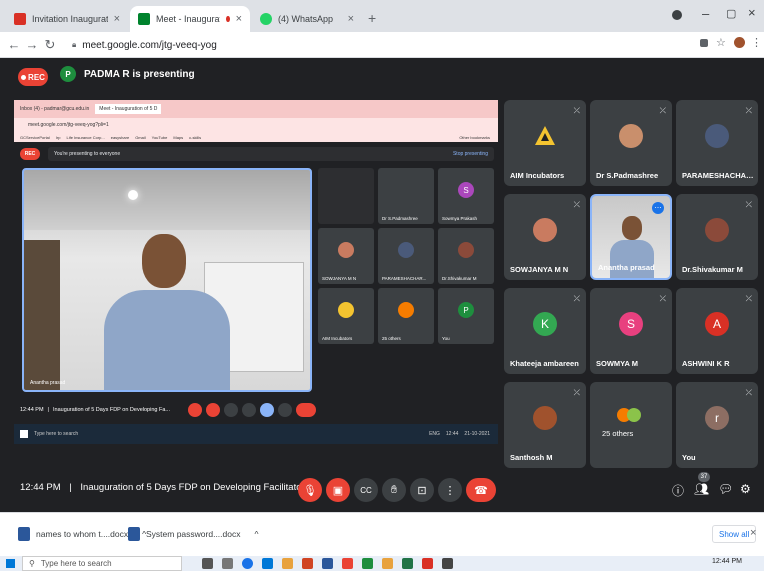 The width and height of the screenshot is (764, 571). I want to click on person-shirt, so click(167, 340).